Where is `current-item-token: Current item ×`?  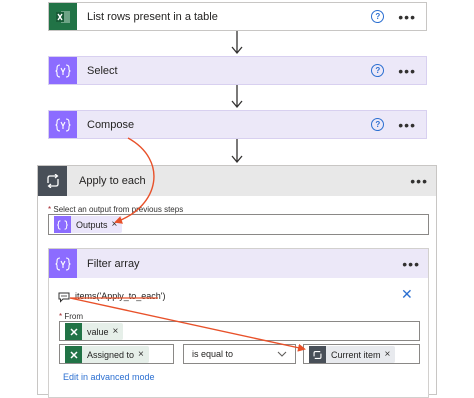 current-item-token: Current item × is located at coordinates (352, 354).